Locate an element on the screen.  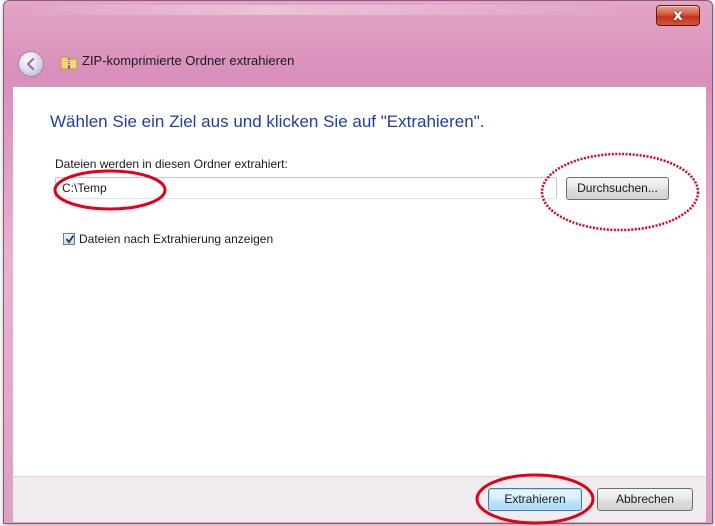
titlebar-shine is located at coordinates (324, 10).